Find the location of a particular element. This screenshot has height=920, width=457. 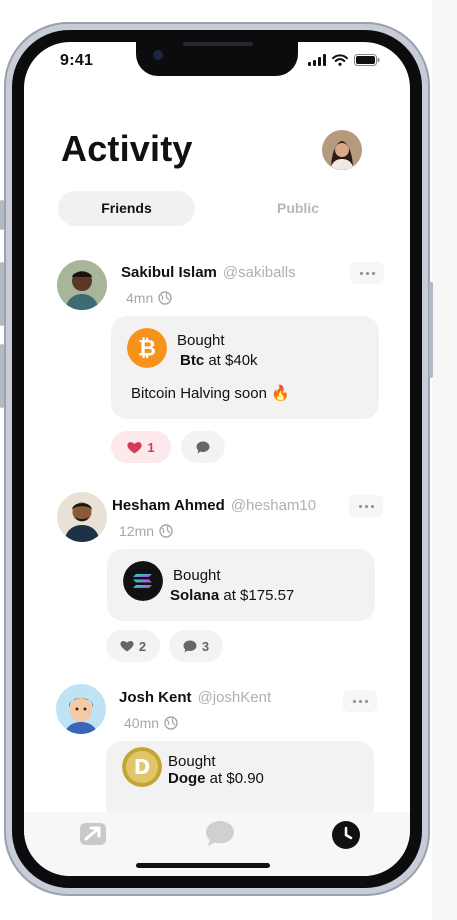

feed-tabs: Friends Public is located at coordinates (218, 208).